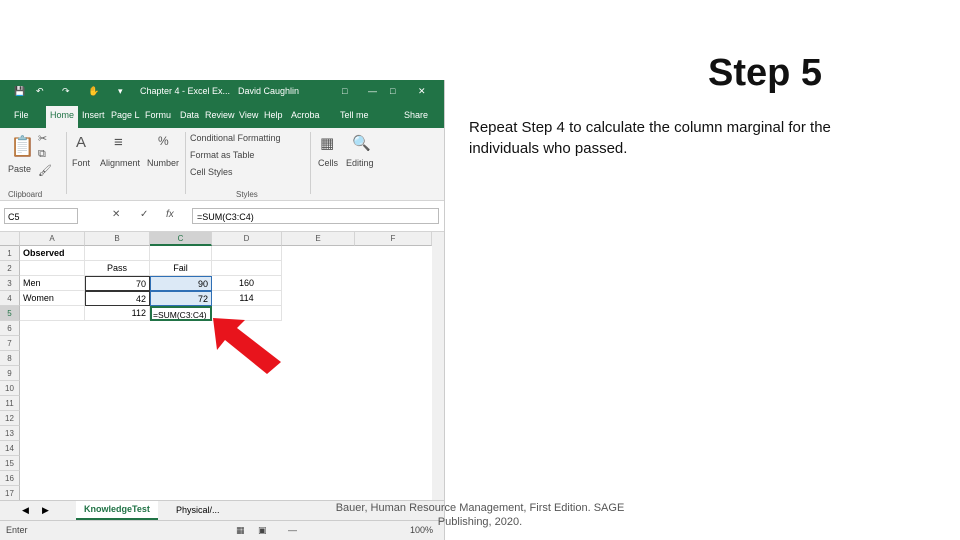 Image resolution: width=960 pixels, height=540 pixels. I want to click on tab-view: View, so click(248, 115).